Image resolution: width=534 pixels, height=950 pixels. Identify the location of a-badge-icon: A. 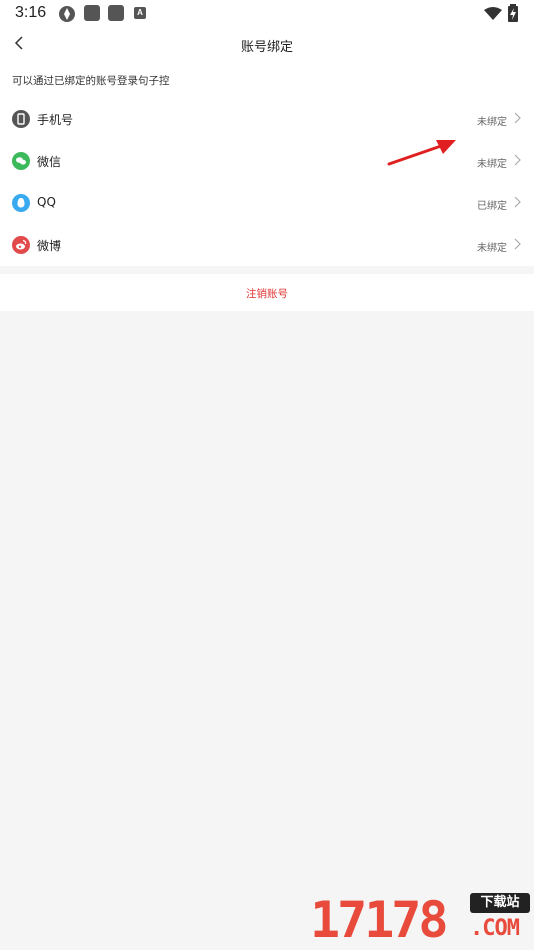
(140, 13).